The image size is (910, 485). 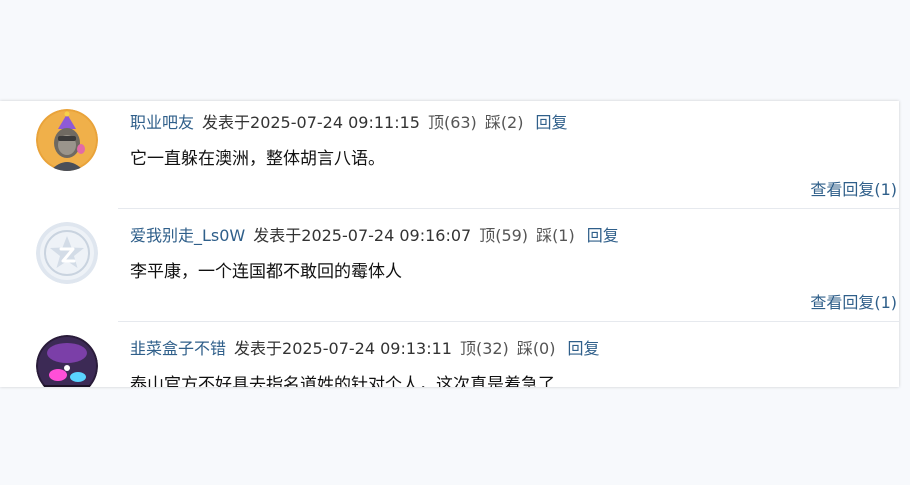 I want to click on upvote-button: 顶(32), so click(x=484, y=348).